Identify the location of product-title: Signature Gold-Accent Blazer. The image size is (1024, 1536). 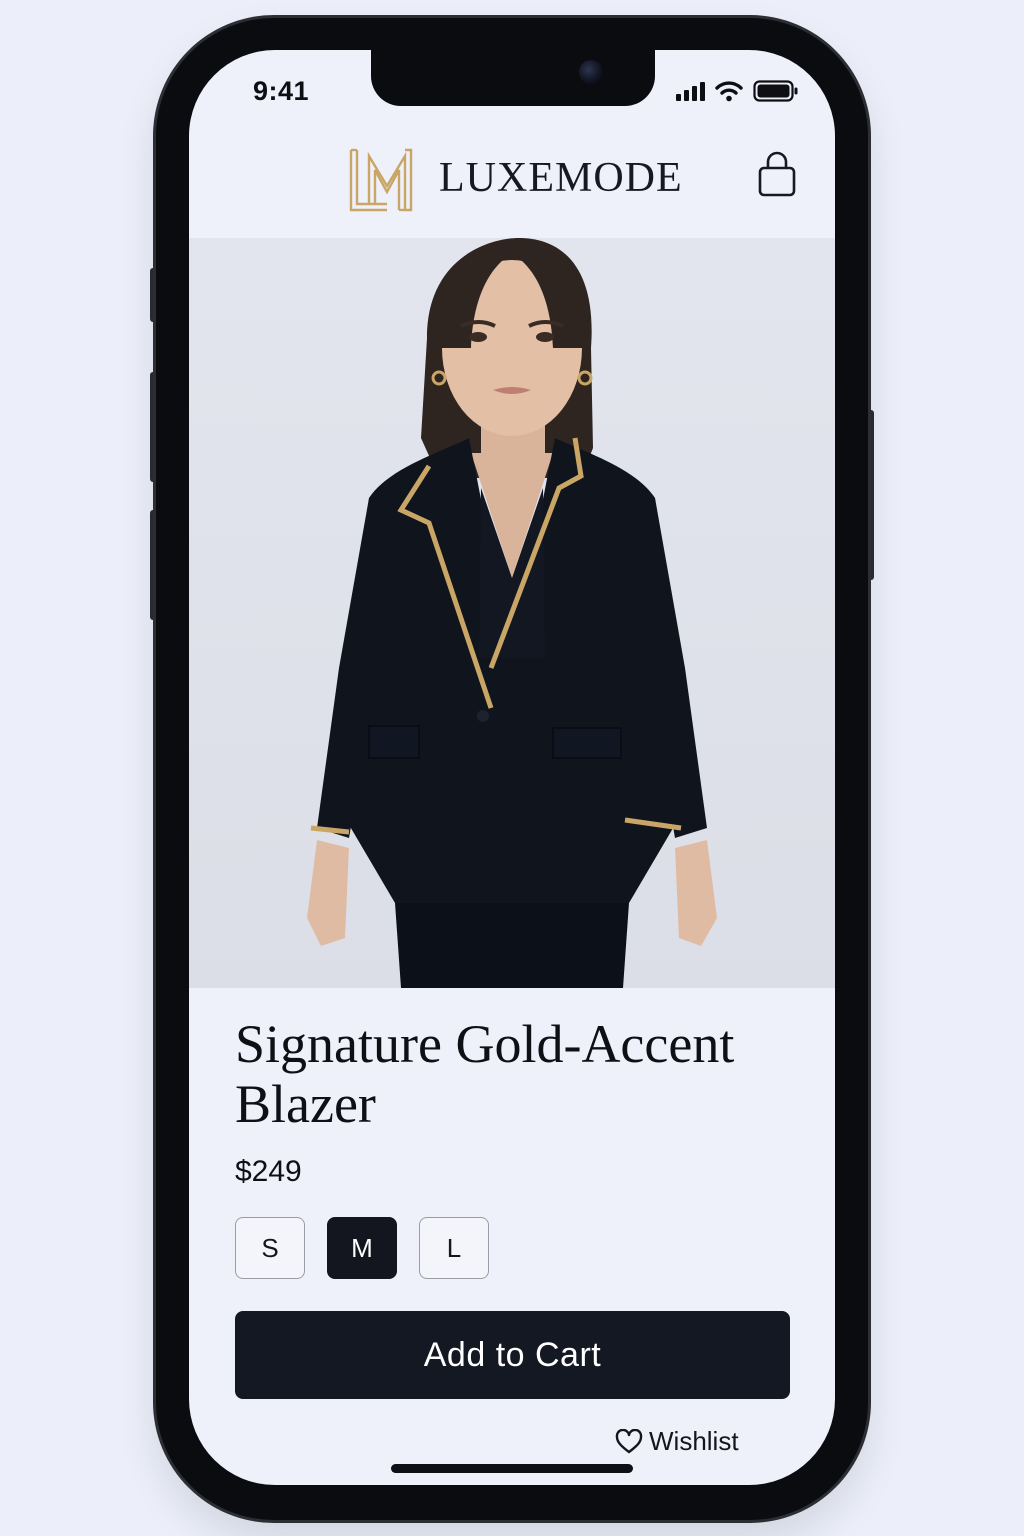
(485, 1074).